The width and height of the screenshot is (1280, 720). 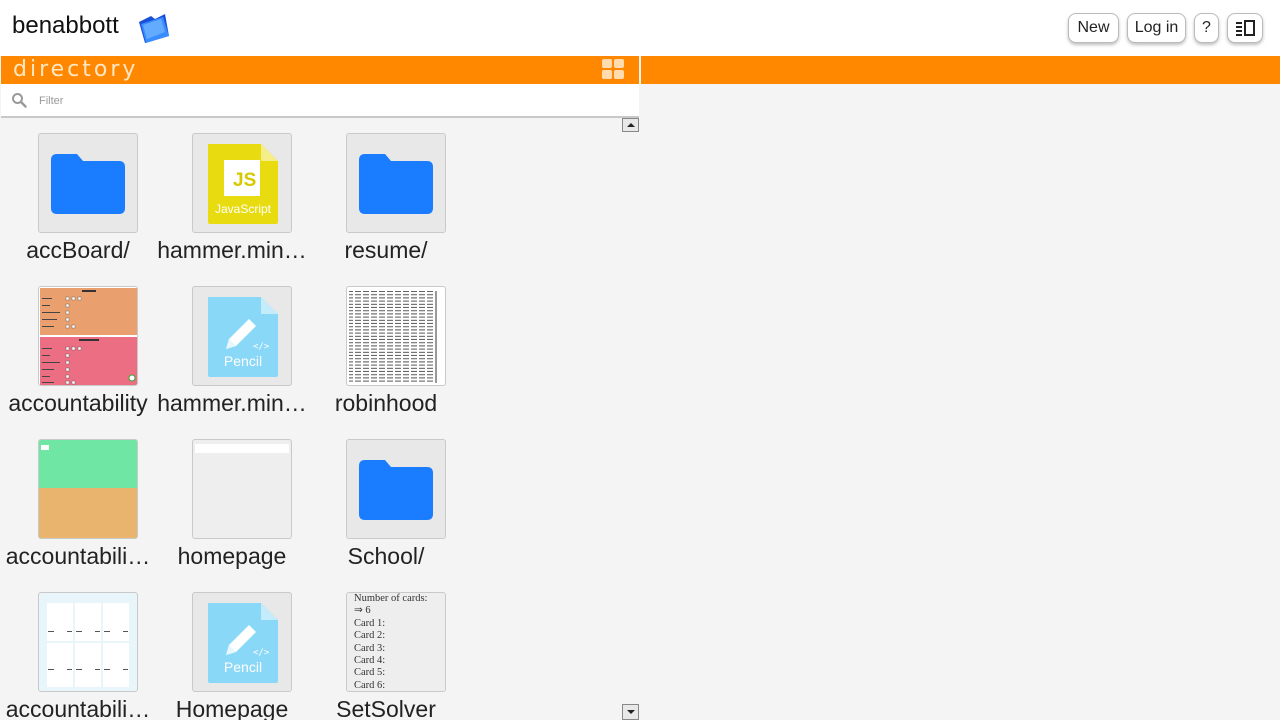 What do you see at coordinates (386, 556) in the screenshot?
I see `file-name: School/` at bounding box center [386, 556].